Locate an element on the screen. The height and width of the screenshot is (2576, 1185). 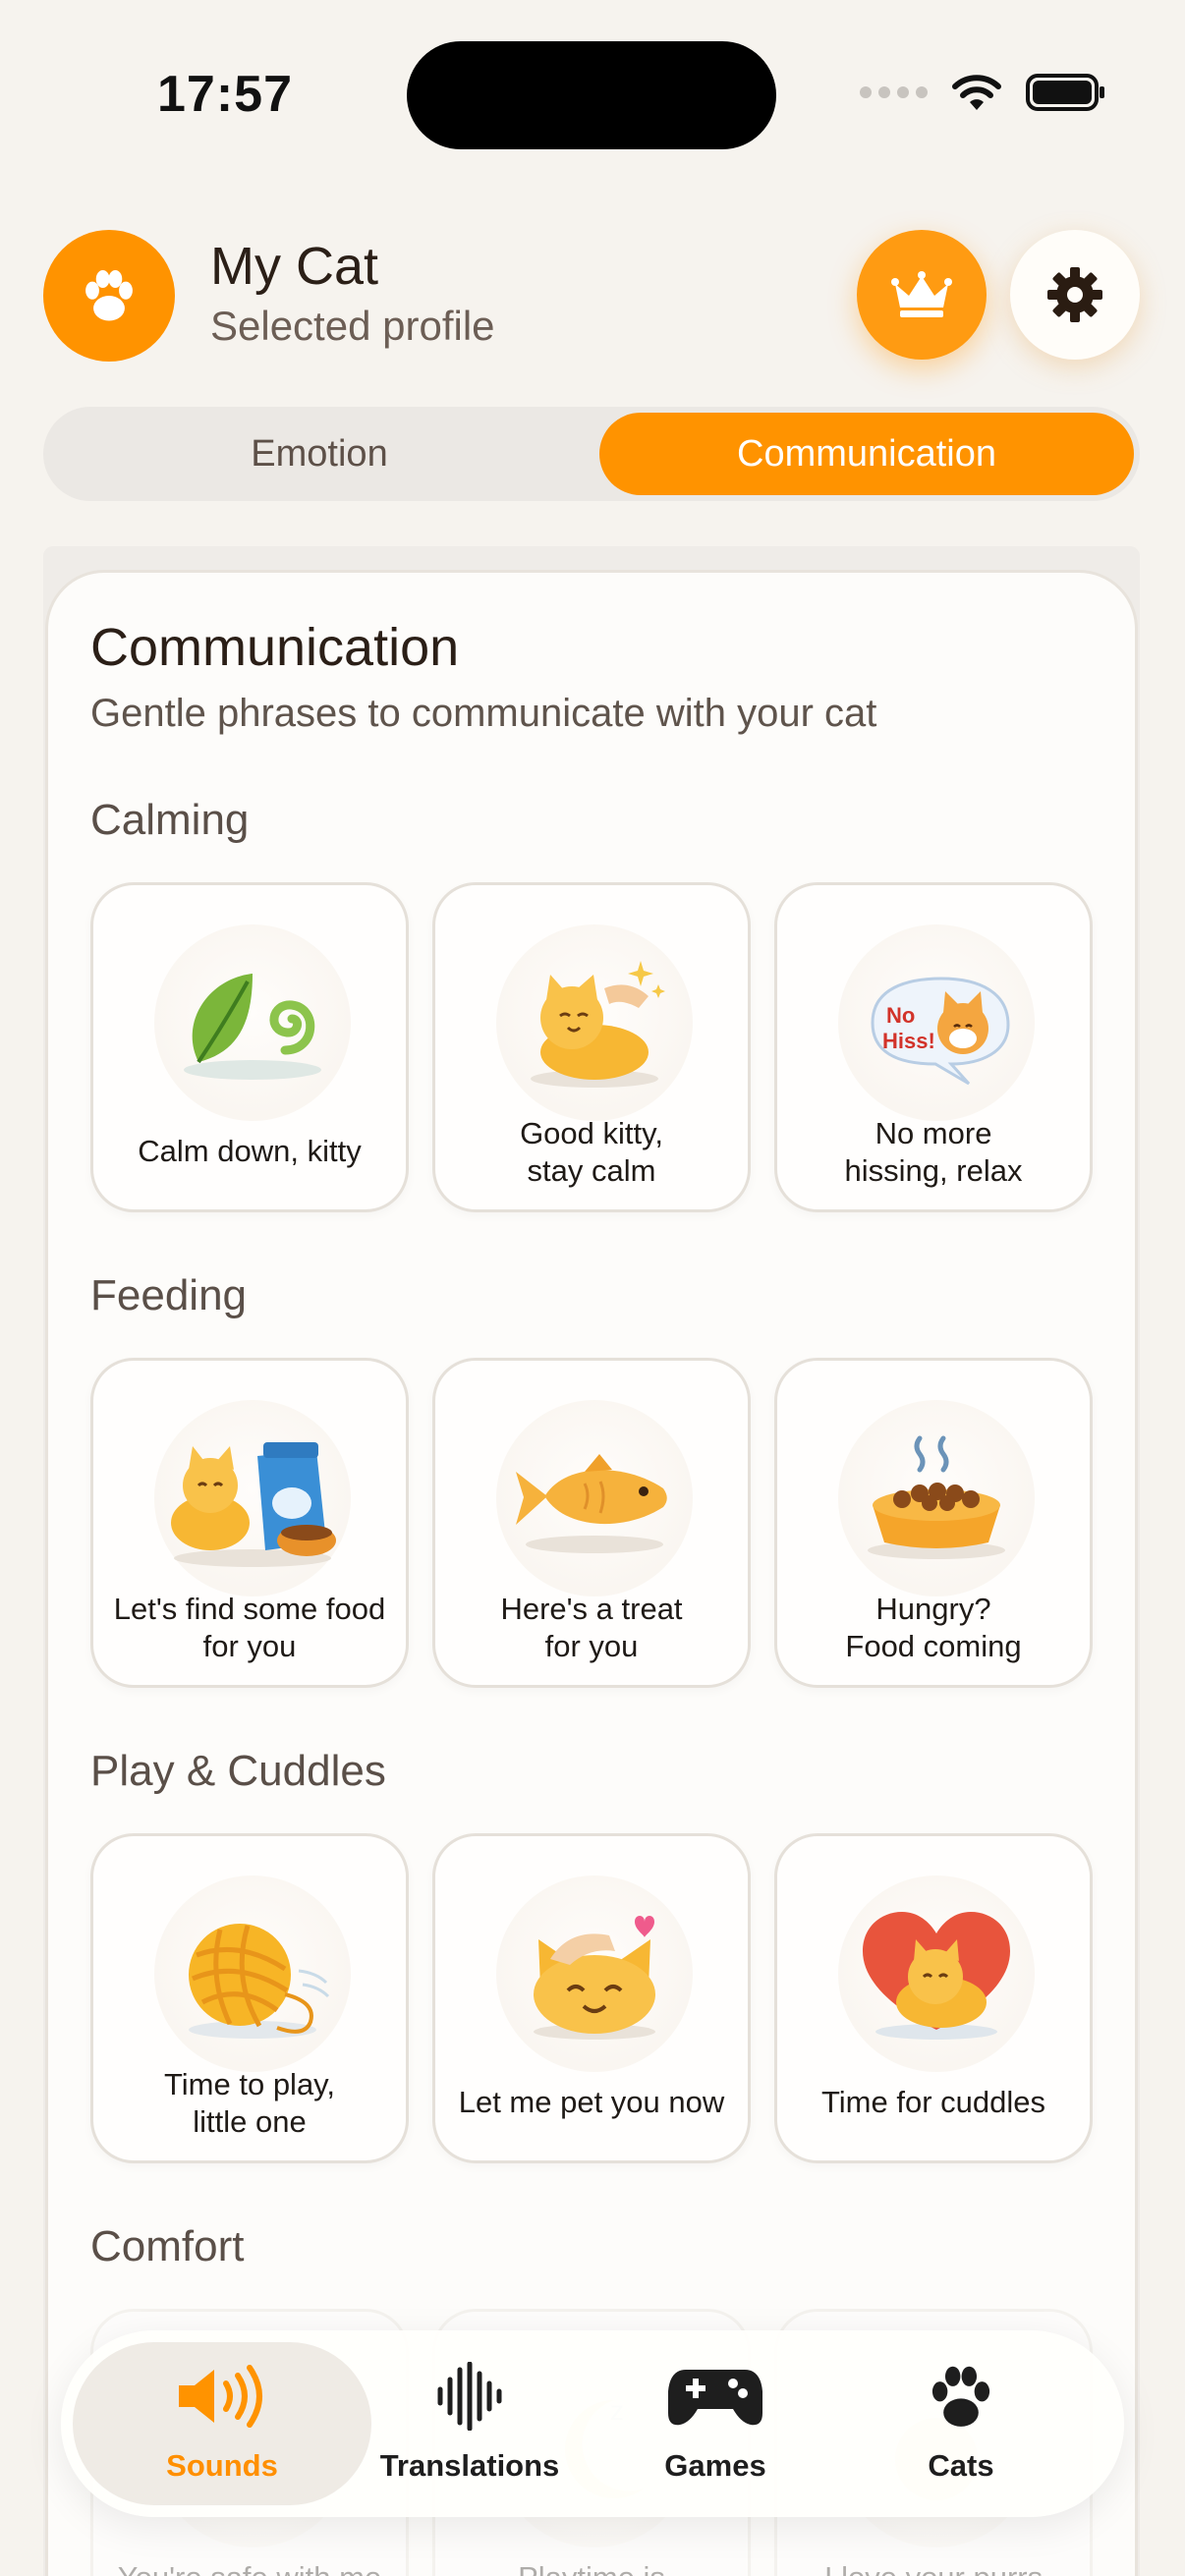
section-title-feeding: Feeding is located at coordinates (169, 1295).